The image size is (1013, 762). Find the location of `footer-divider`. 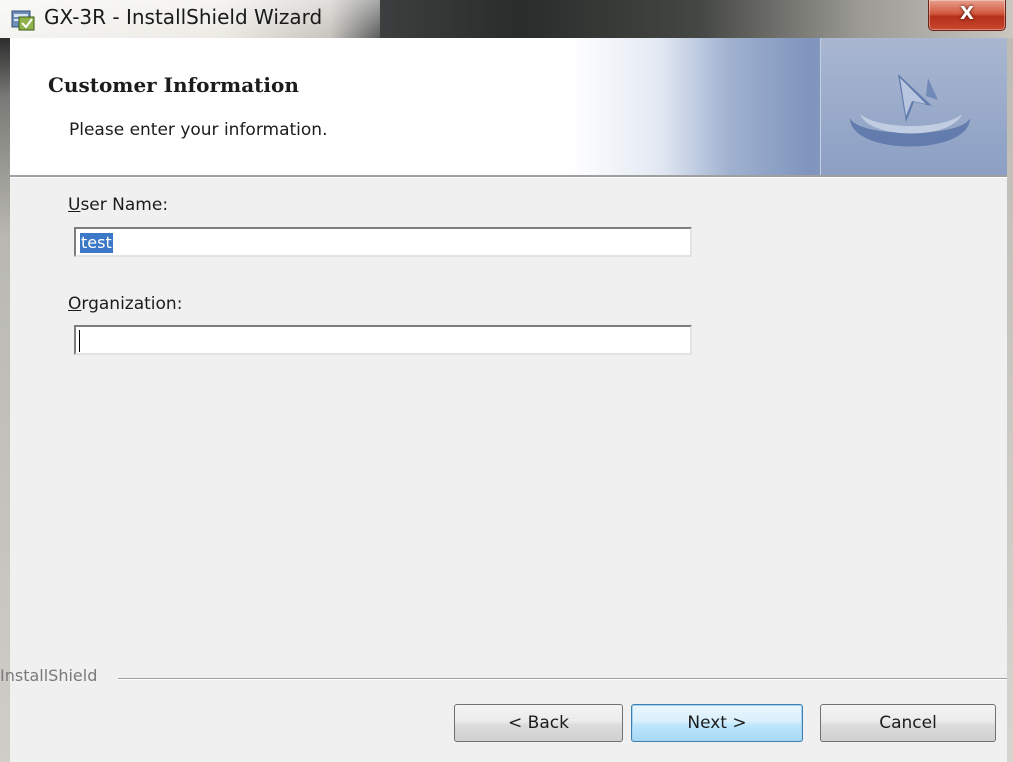

footer-divider is located at coordinates (562, 679).